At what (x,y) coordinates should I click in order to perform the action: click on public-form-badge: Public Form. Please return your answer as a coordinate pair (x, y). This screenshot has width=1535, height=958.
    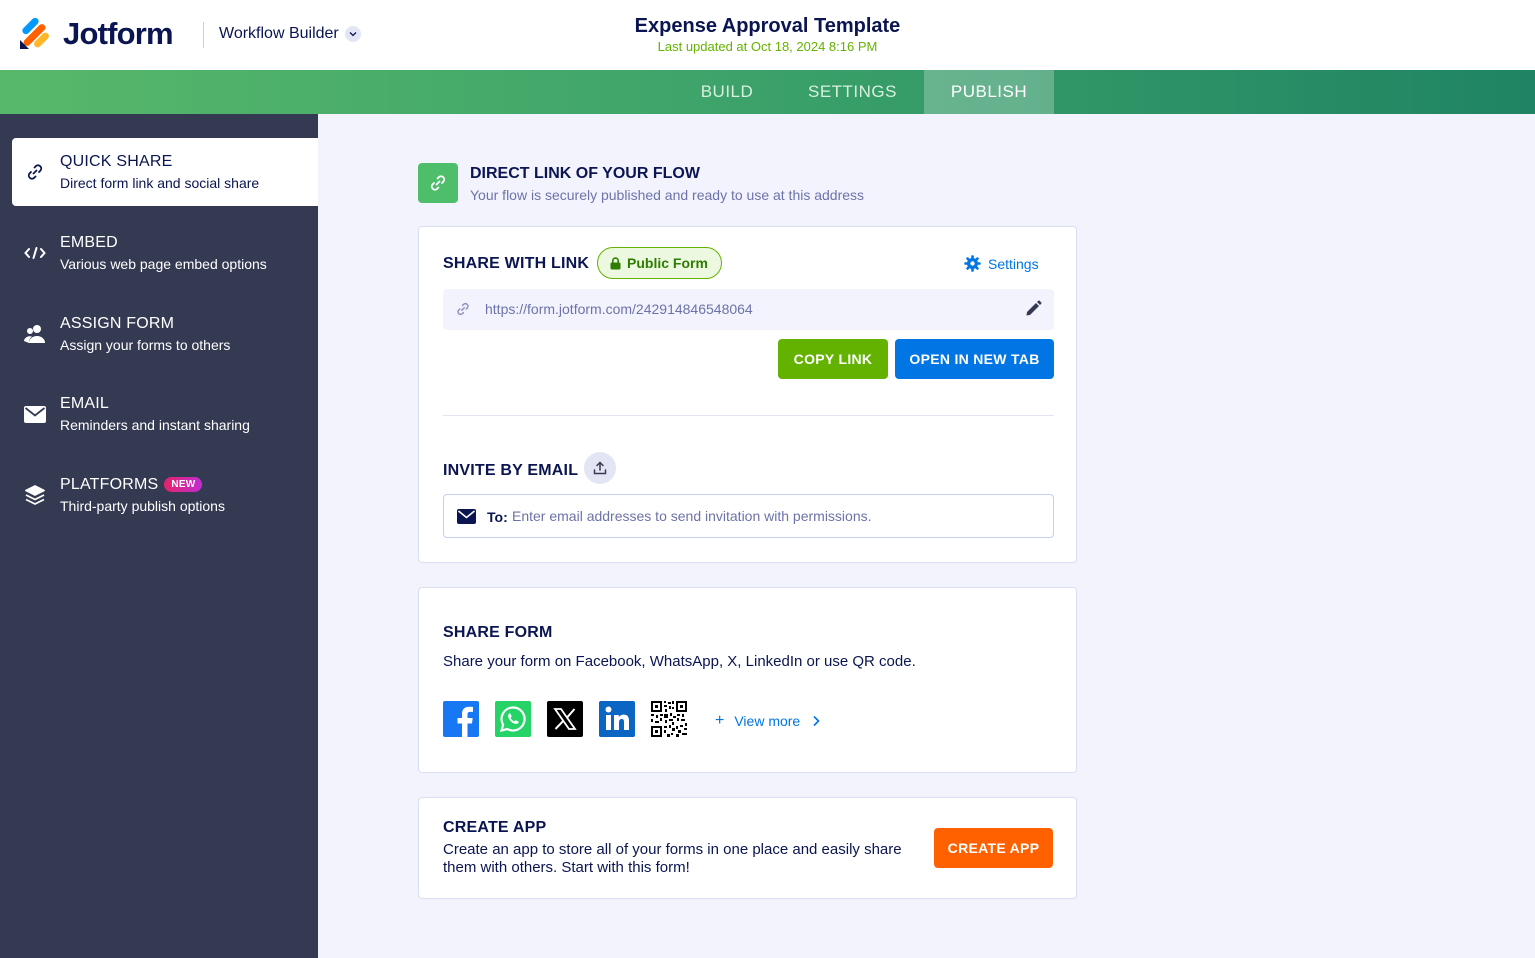
    Looking at the image, I should click on (659, 263).